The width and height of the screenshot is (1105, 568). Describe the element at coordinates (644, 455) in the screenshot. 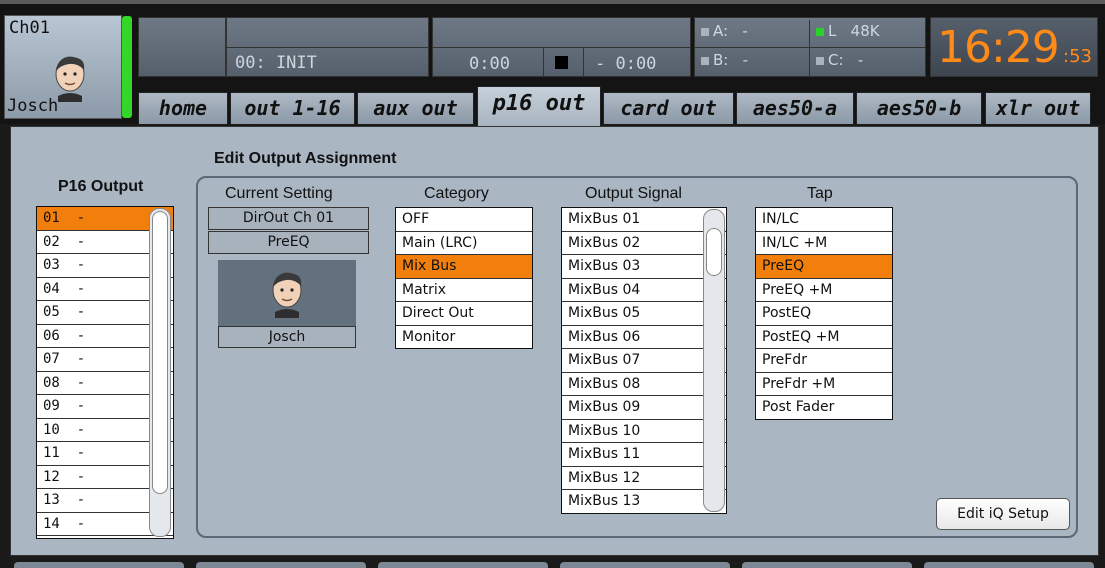

I see `output-signal-item: MixBus 11` at that location.